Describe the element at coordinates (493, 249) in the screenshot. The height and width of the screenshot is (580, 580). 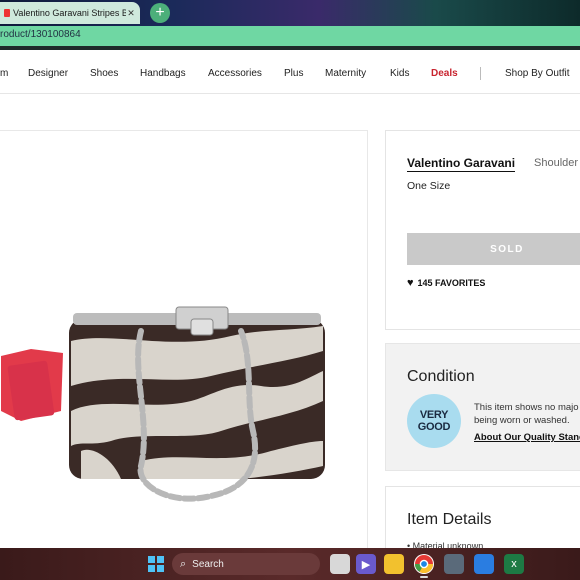
I see `sold-button: SOLD` at that location.